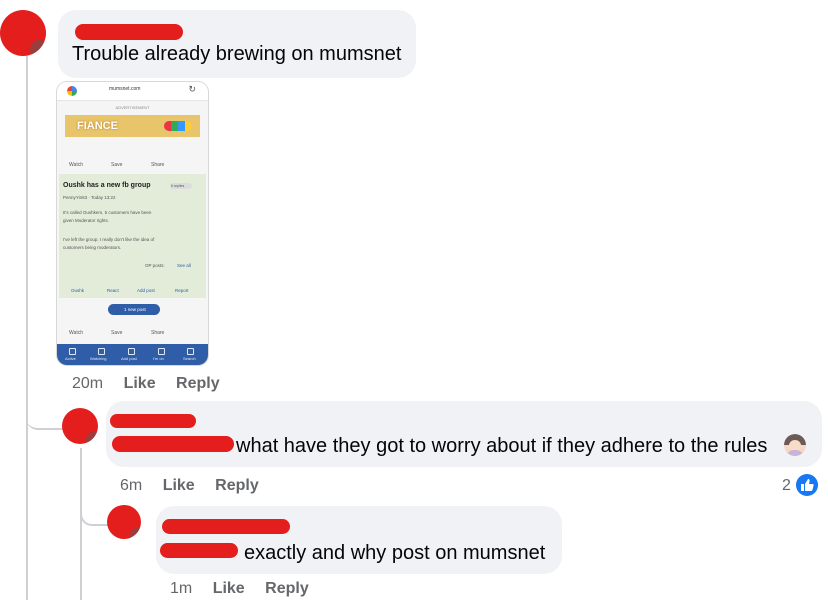  Describe the element at coordinates (184, 265) in the screenshot. I see `see-all-link: See all` at that location.